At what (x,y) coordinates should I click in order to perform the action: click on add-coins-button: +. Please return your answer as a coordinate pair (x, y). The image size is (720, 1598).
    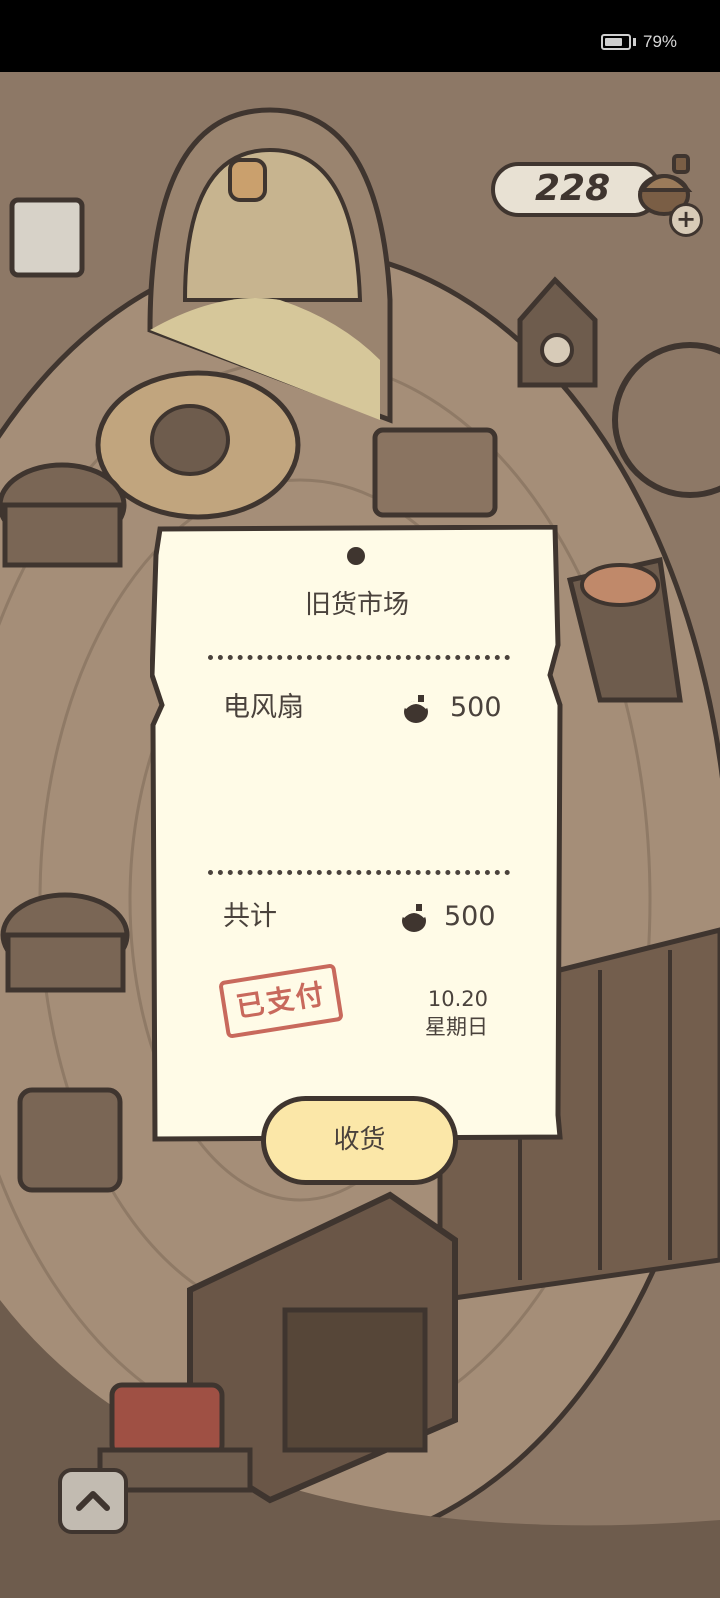
    Looking at the image, I should click on (686, 220).